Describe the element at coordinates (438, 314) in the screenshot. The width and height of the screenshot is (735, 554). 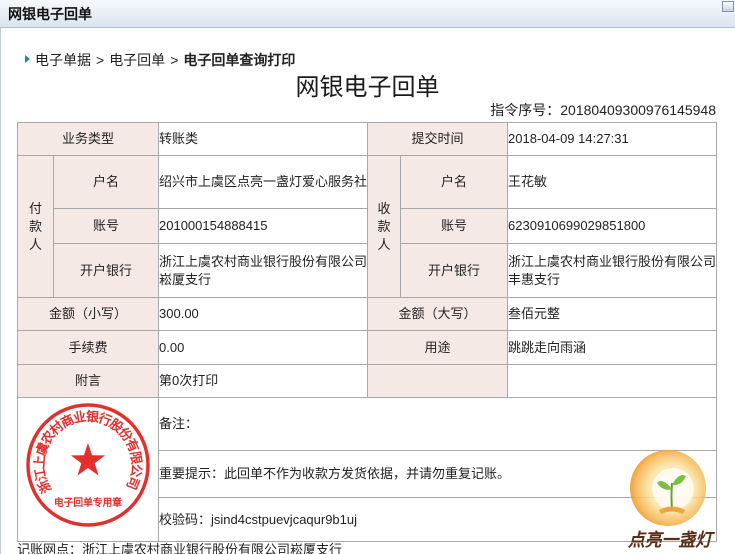
I see `amount-upper-label: 金额（大写）` at that location.